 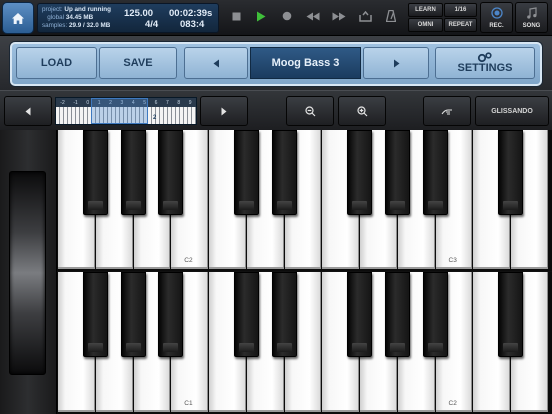 I want to click on fast-forward-icon, so click(x=339, y=16).